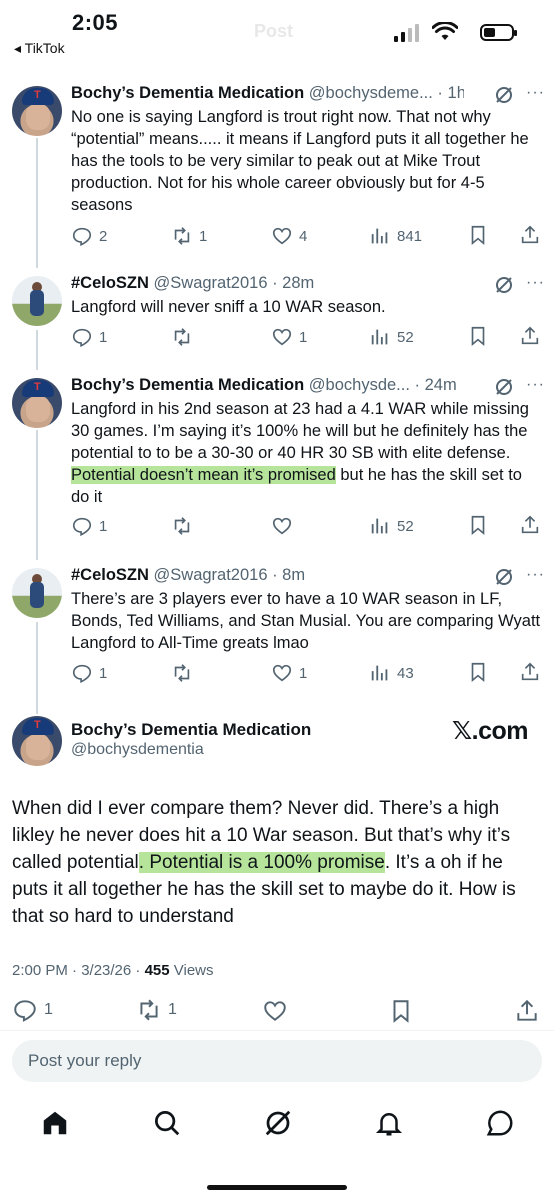 This screenshot has width=554, height=1199. What do you see at coordinates (167, 1123) in the screenshot?
I see `search-icon` at bounding box center [167, 1123].